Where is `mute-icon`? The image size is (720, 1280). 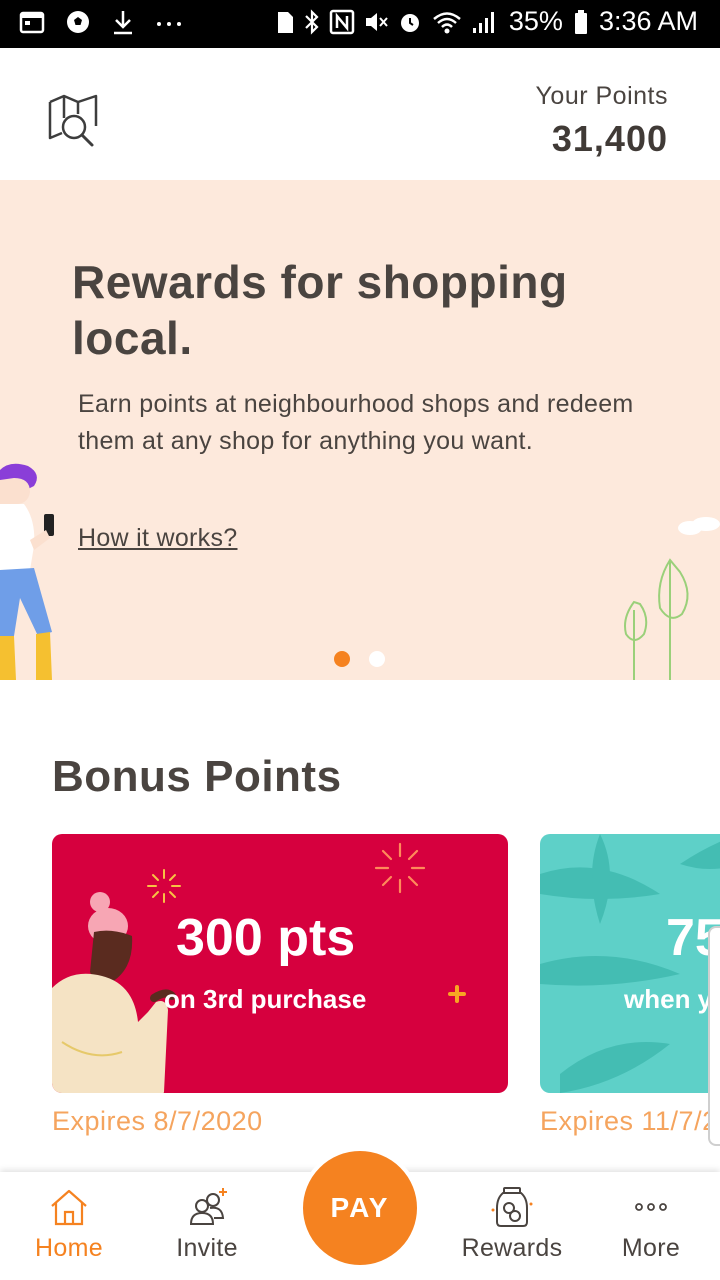 mute-icon is located at coordinates (376, 21).